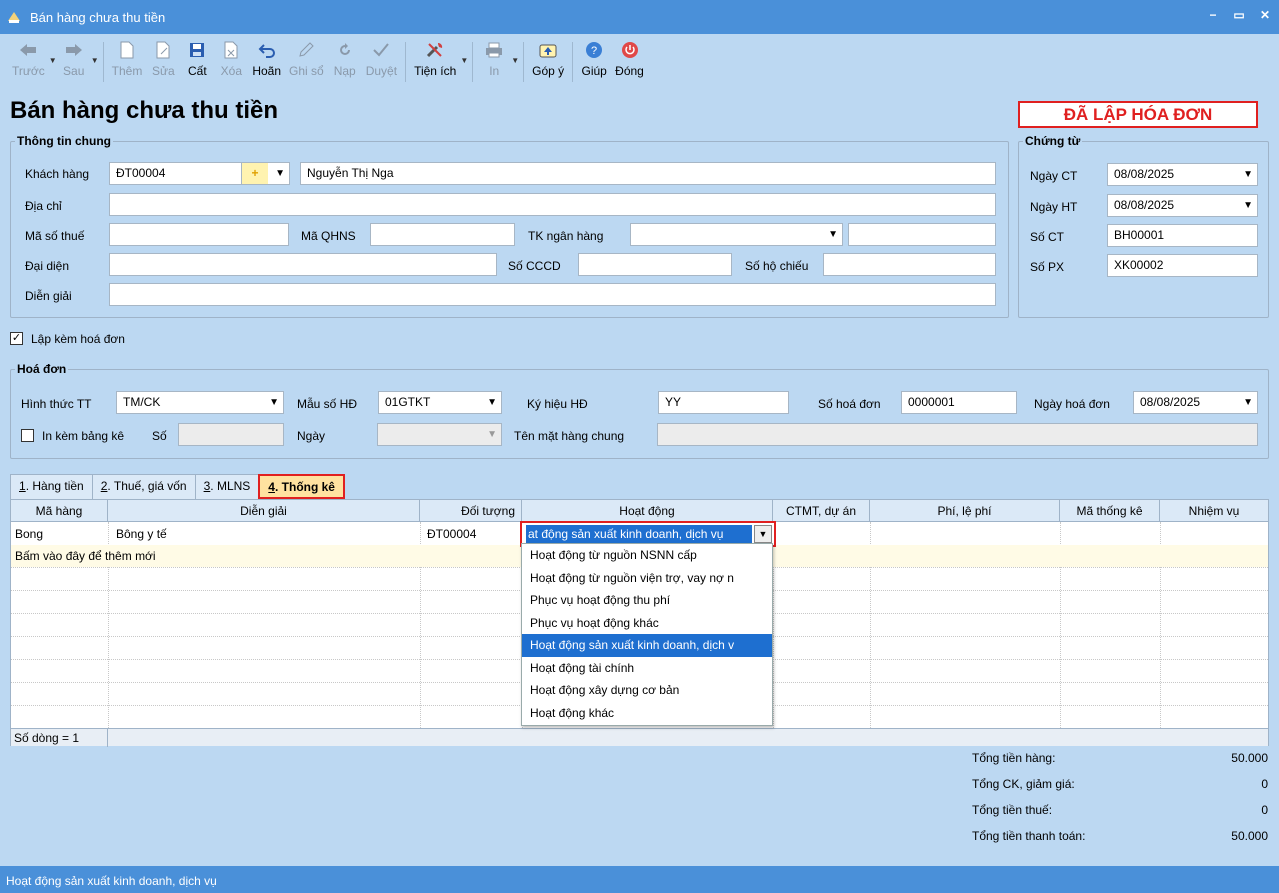 The height and width of the screenshot is (893, 1279). I want to click on date-ht-input: 08/08/2025 ▼, so click(1182, 205).